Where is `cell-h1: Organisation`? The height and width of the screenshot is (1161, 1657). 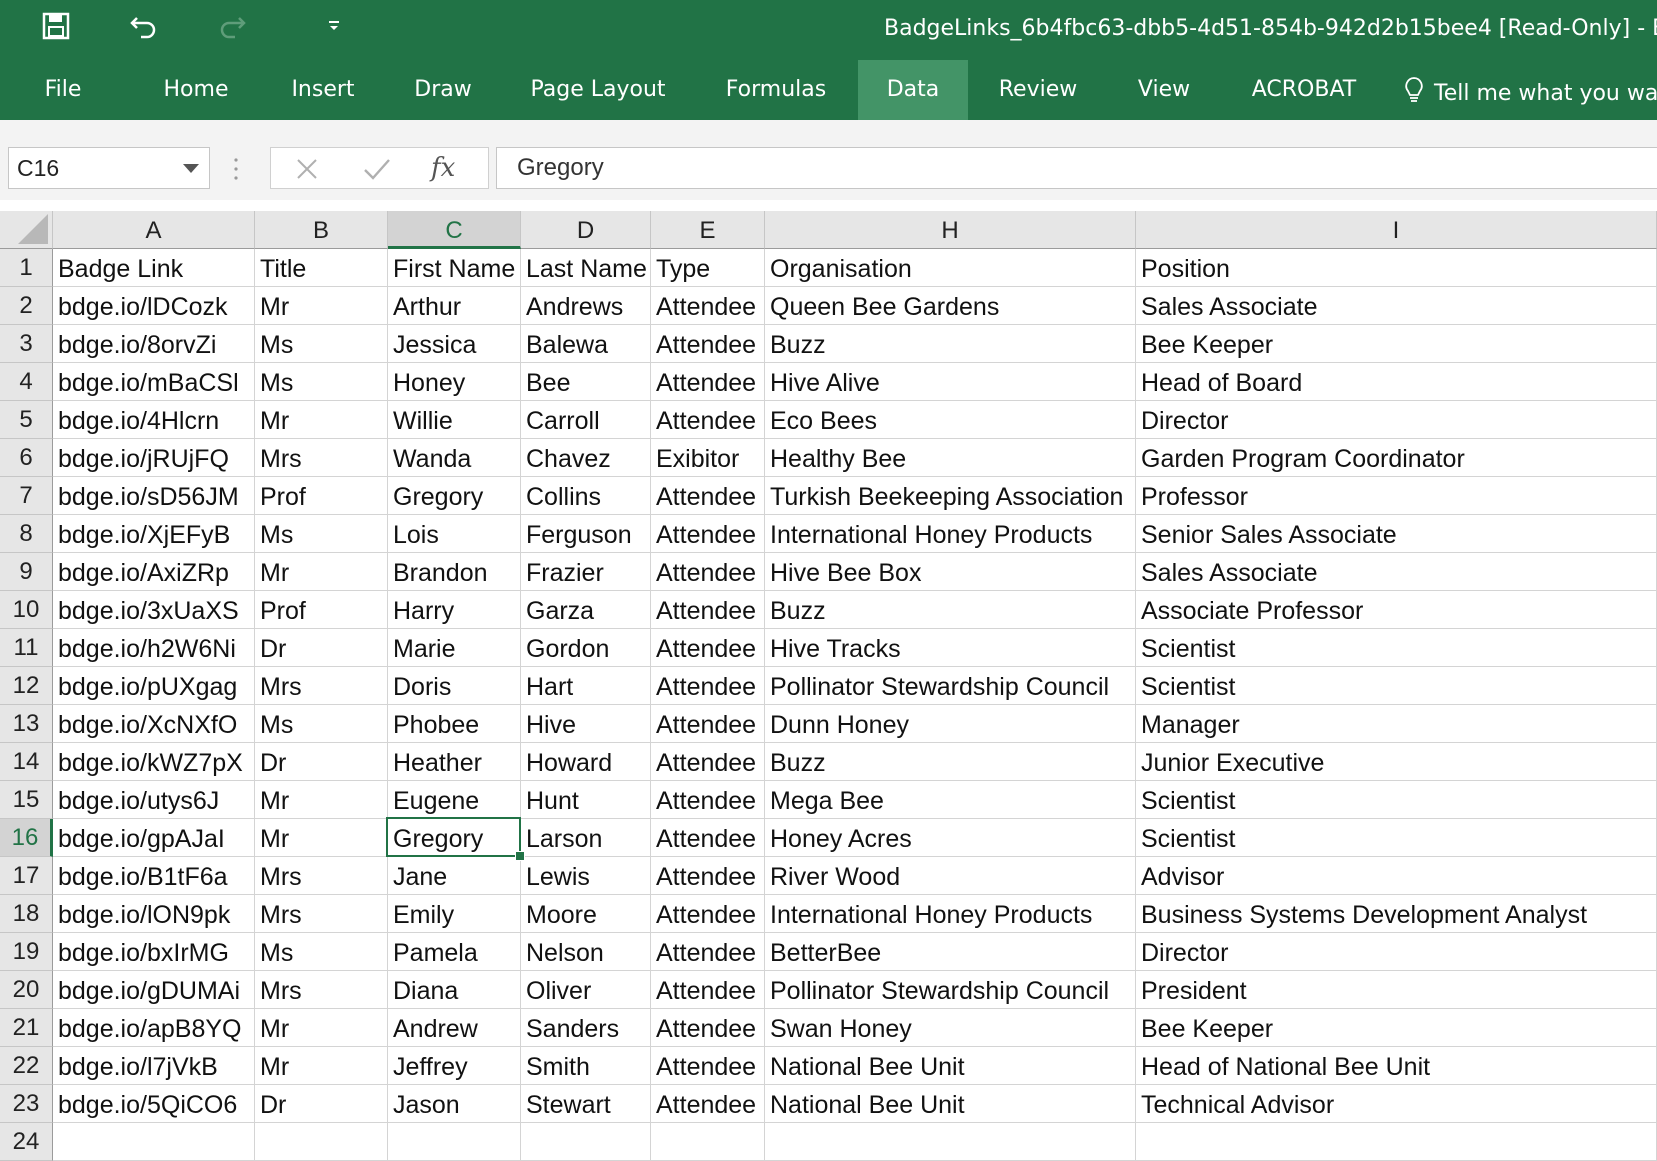 cell-h1: Organisation is located at coordinates (950, 268).